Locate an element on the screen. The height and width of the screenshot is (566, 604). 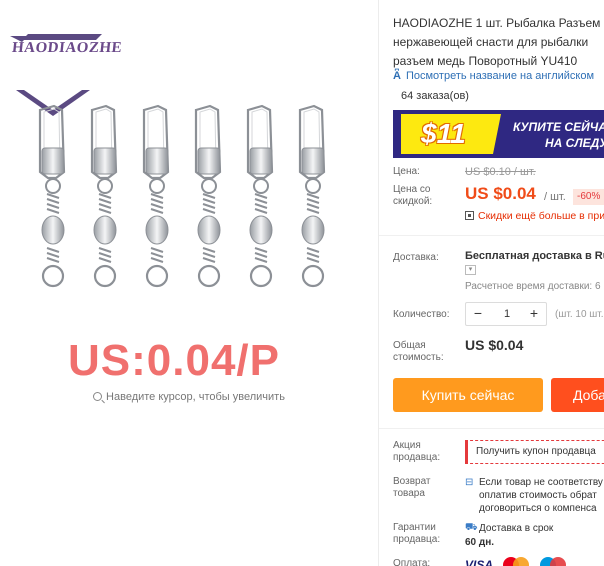
price-label: Цена: is located at coordinates (406, 171).